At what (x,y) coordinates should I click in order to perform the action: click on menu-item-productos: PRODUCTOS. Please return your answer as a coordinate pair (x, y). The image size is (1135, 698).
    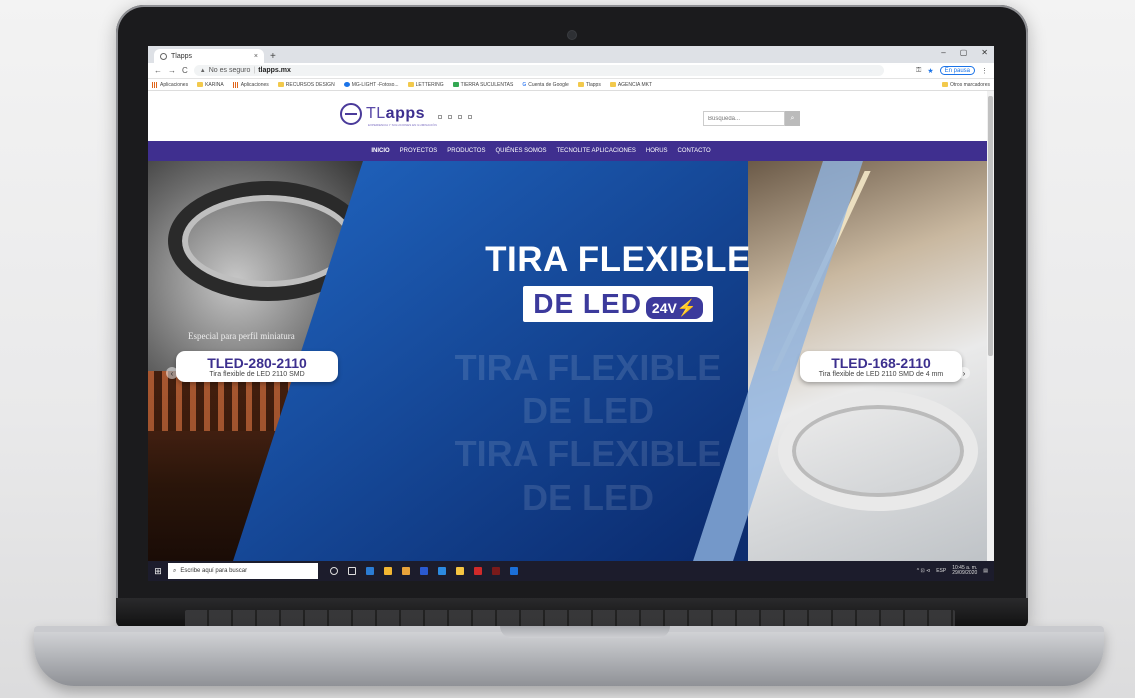
    Looking at the image, I should click on (466, 151).